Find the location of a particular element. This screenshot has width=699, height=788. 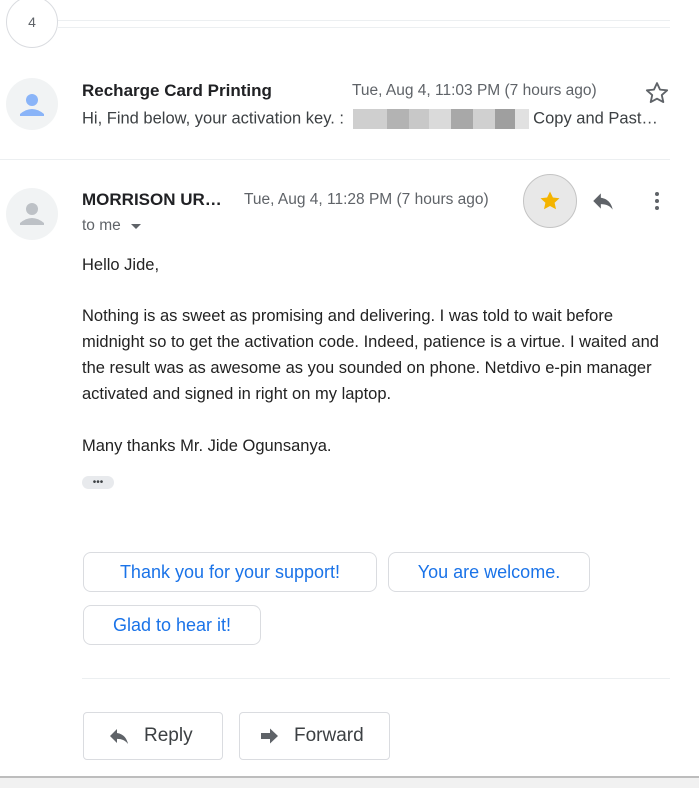

message-divider is located at coordinates (335, 159).